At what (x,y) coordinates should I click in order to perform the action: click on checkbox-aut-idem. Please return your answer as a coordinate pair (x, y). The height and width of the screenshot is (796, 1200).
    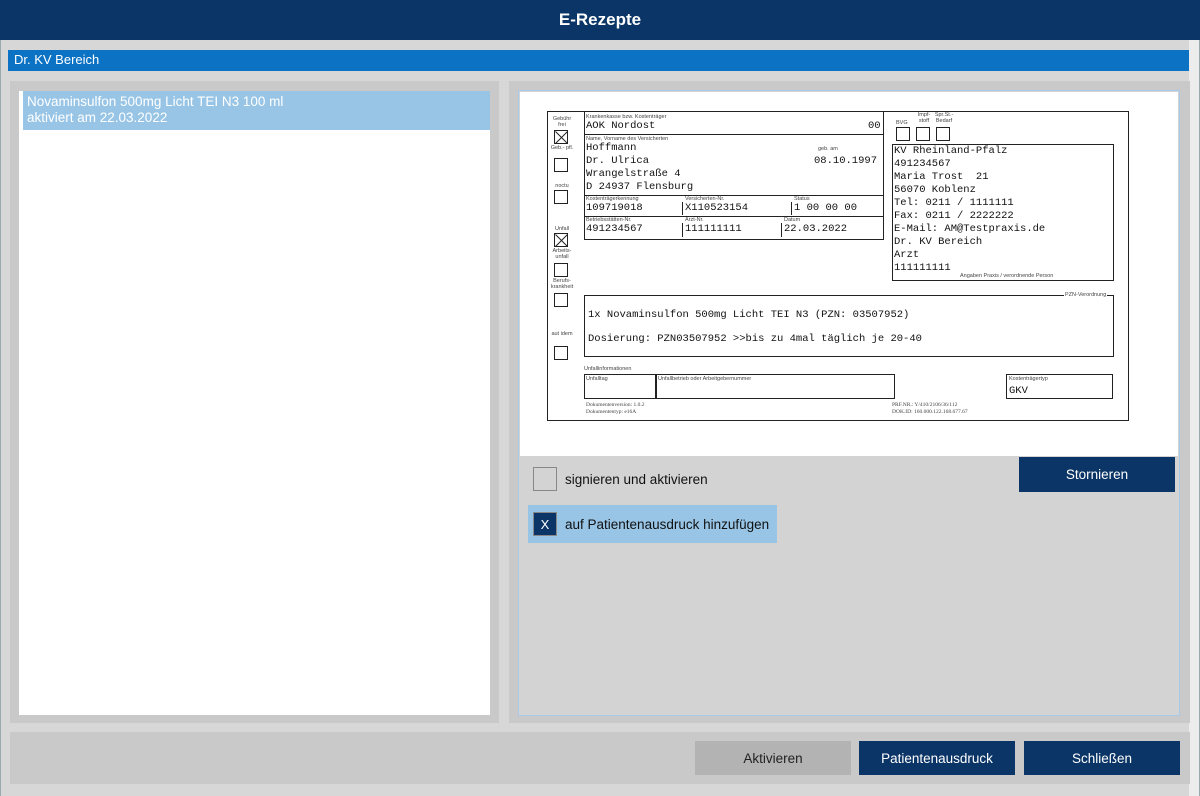
    Looking at the image, I should click on (561, 353).